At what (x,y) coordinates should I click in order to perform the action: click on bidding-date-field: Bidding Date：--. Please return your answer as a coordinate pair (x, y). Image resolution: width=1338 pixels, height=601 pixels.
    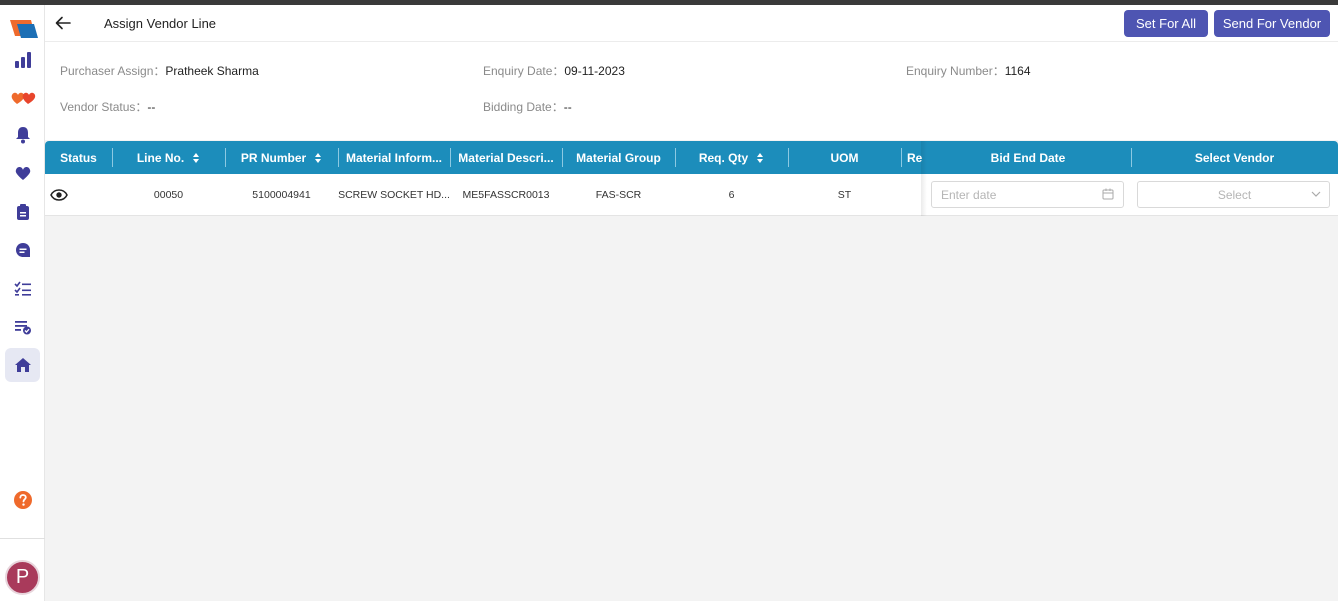
    Looking at the image, I should click on (527, 106).